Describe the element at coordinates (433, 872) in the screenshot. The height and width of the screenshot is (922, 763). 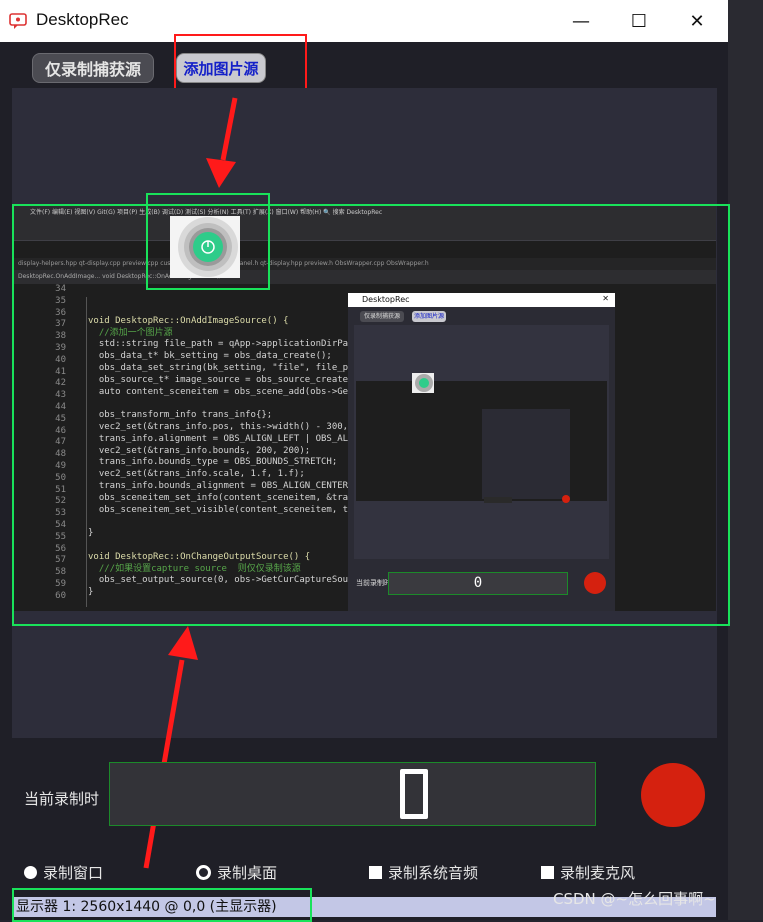
I see `record-sys-audio-label: 录制系统音频` at that location.